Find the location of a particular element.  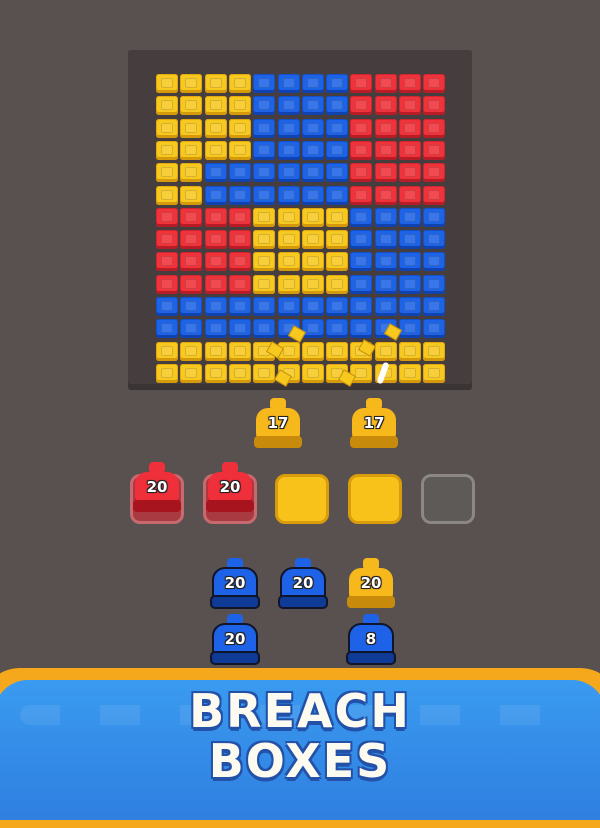

queue-cannon-4: 20 is located at coordinates (235, 640).